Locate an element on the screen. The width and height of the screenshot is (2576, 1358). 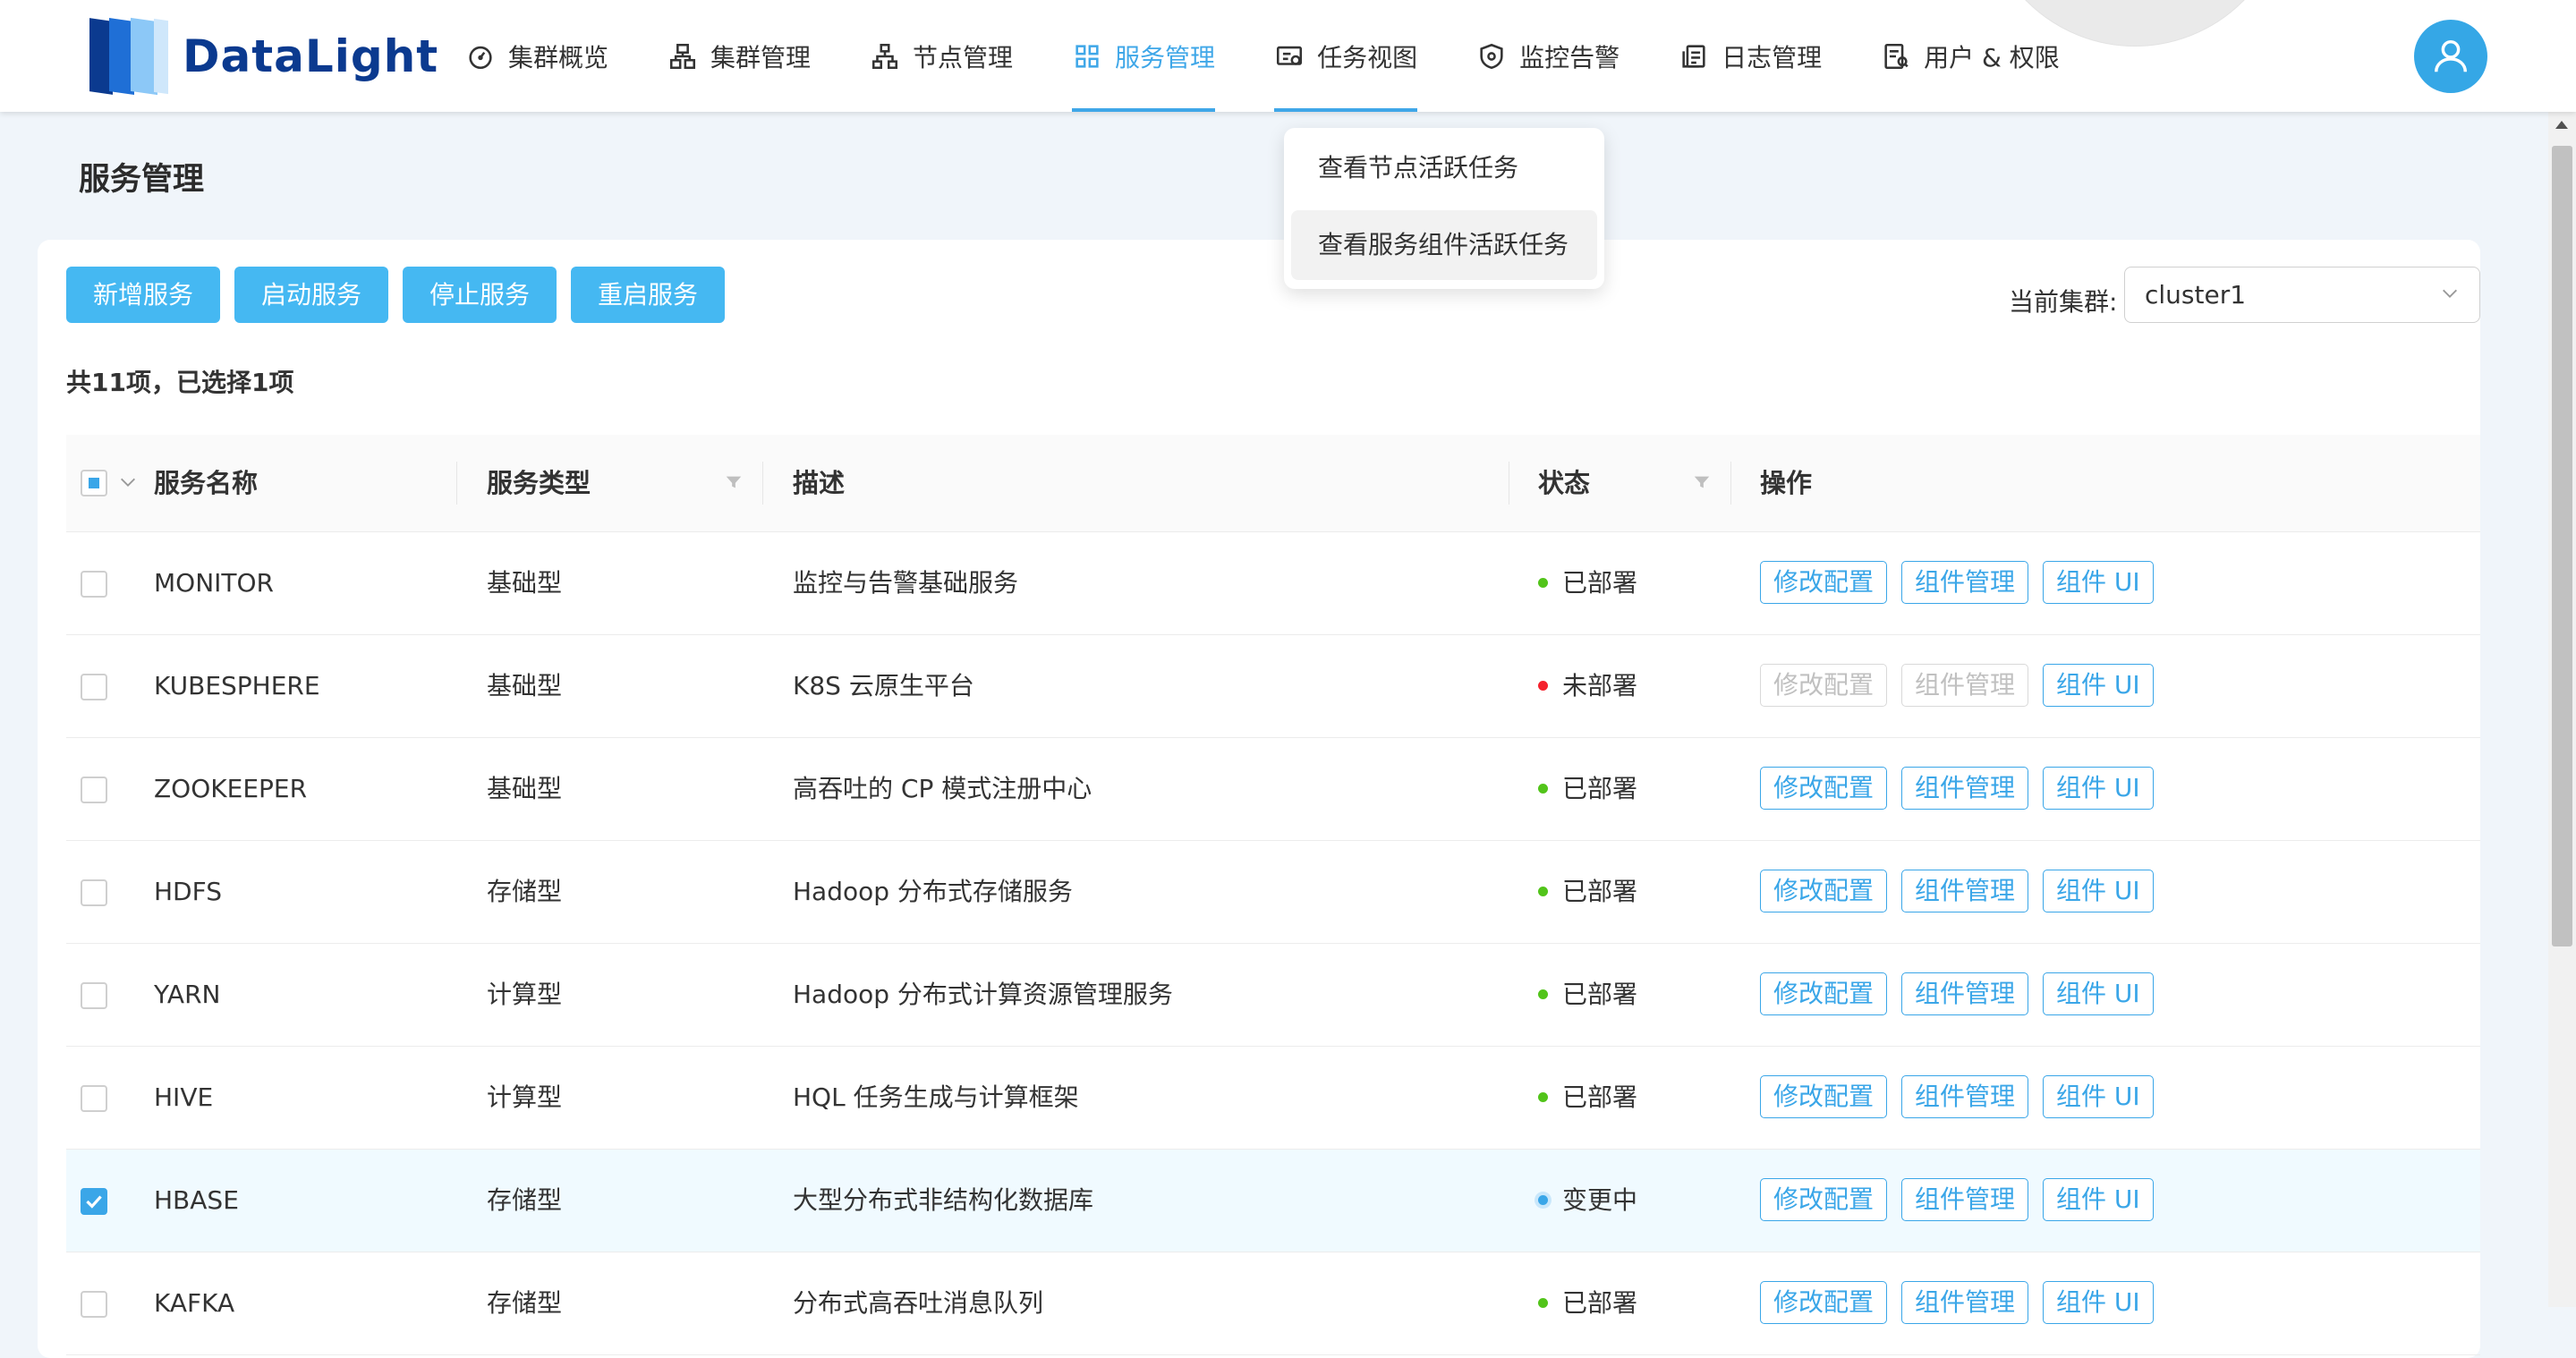
cluster-select: cluster1 is located at coordinates (2302, 295).